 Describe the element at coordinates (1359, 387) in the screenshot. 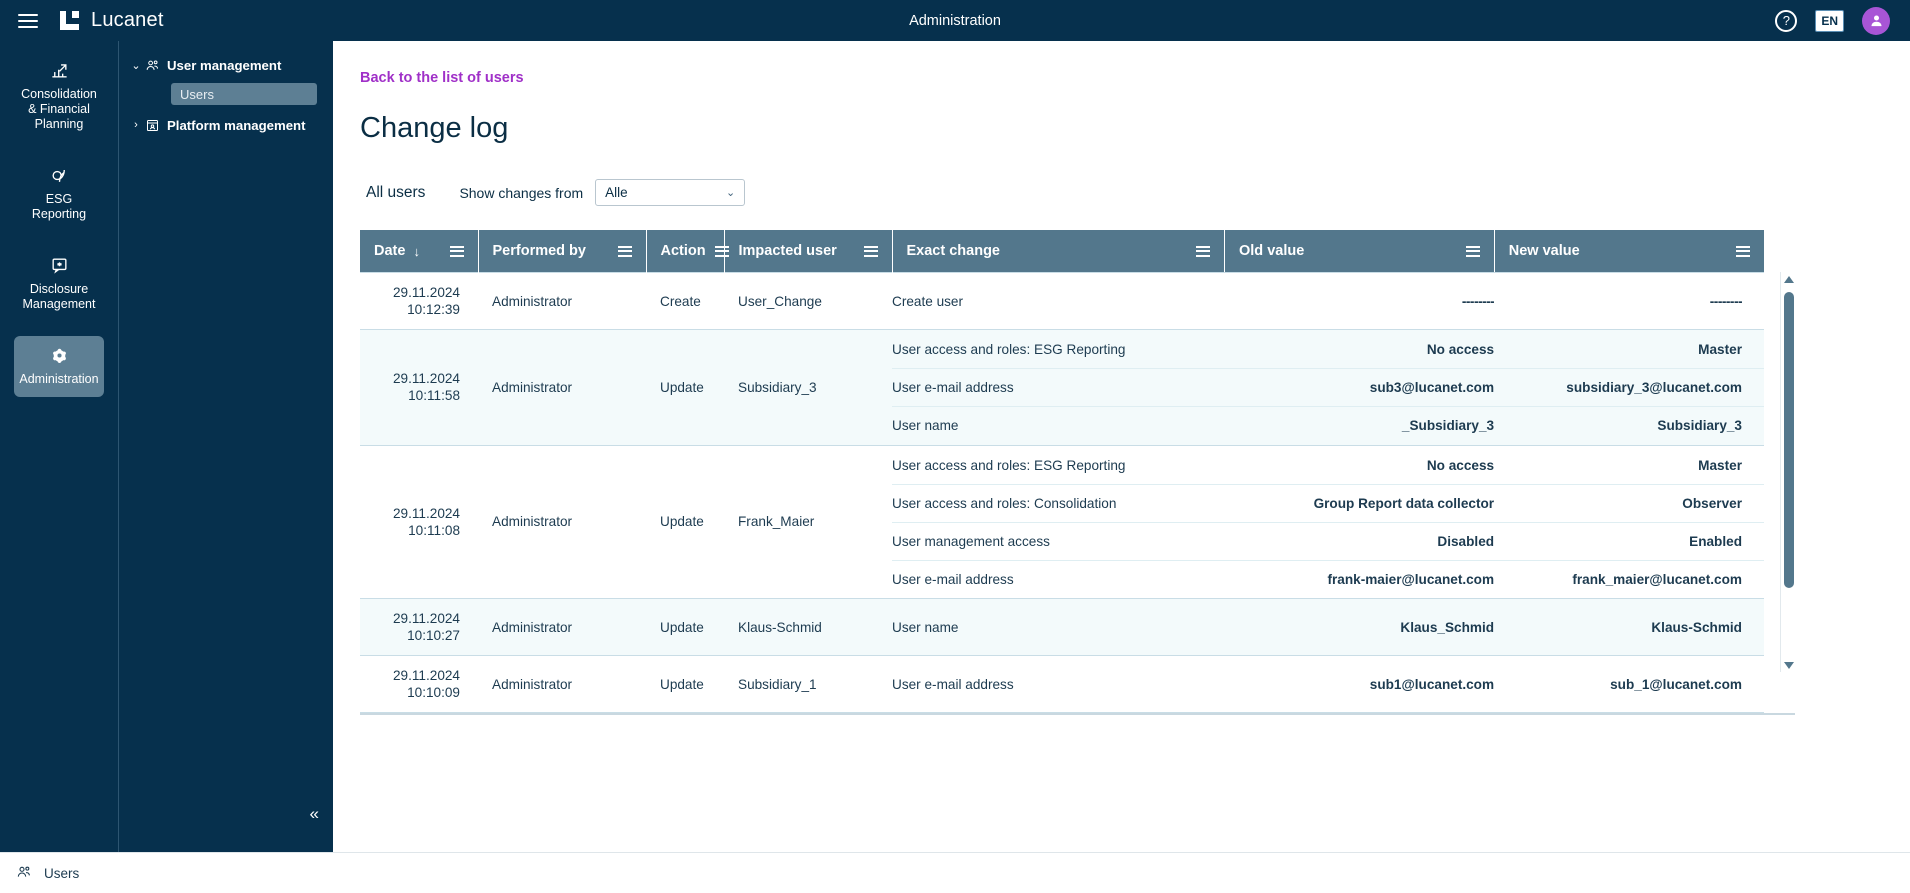

I see `cell-old-value: sub3@lucanet.com` at that location.